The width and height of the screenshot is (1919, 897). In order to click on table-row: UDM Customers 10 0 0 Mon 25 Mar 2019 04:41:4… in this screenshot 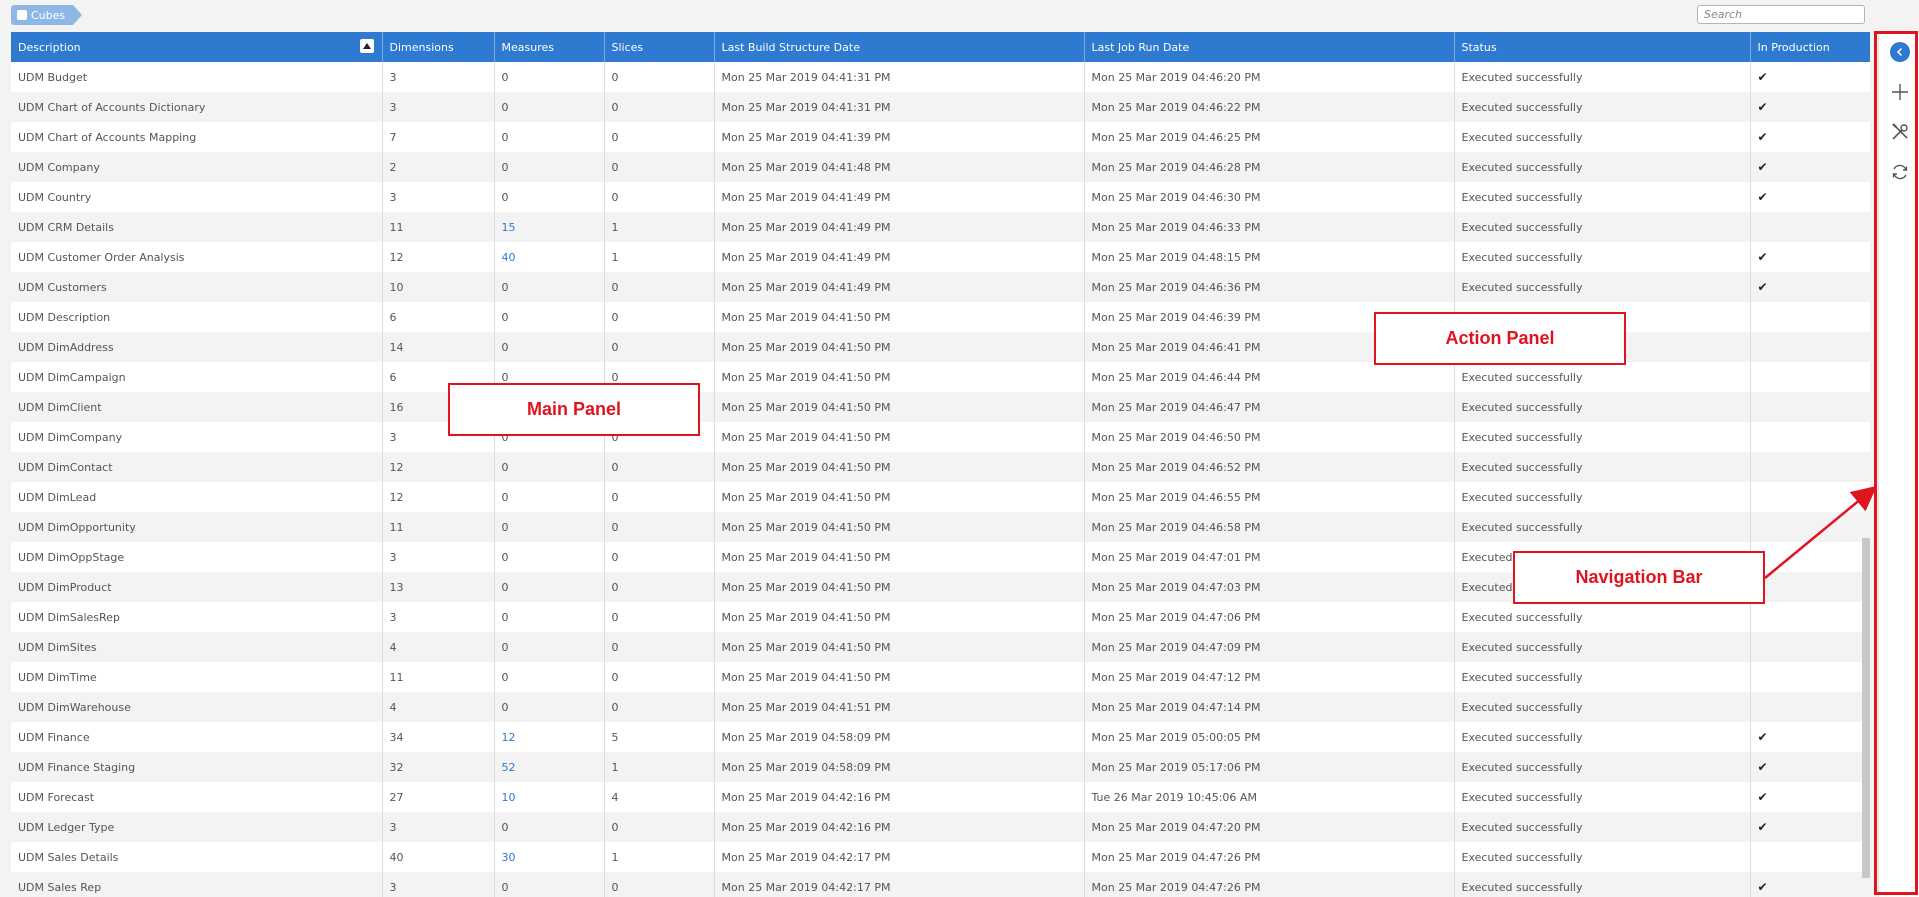, I will do `click(940, 287)`.